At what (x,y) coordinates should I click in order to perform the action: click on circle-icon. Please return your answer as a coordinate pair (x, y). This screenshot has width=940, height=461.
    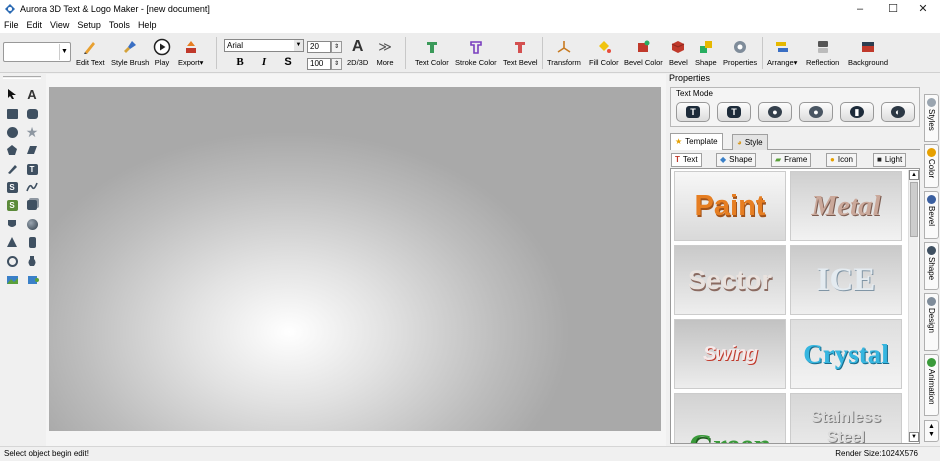
    Looking at the image, I should click on (12, 132).